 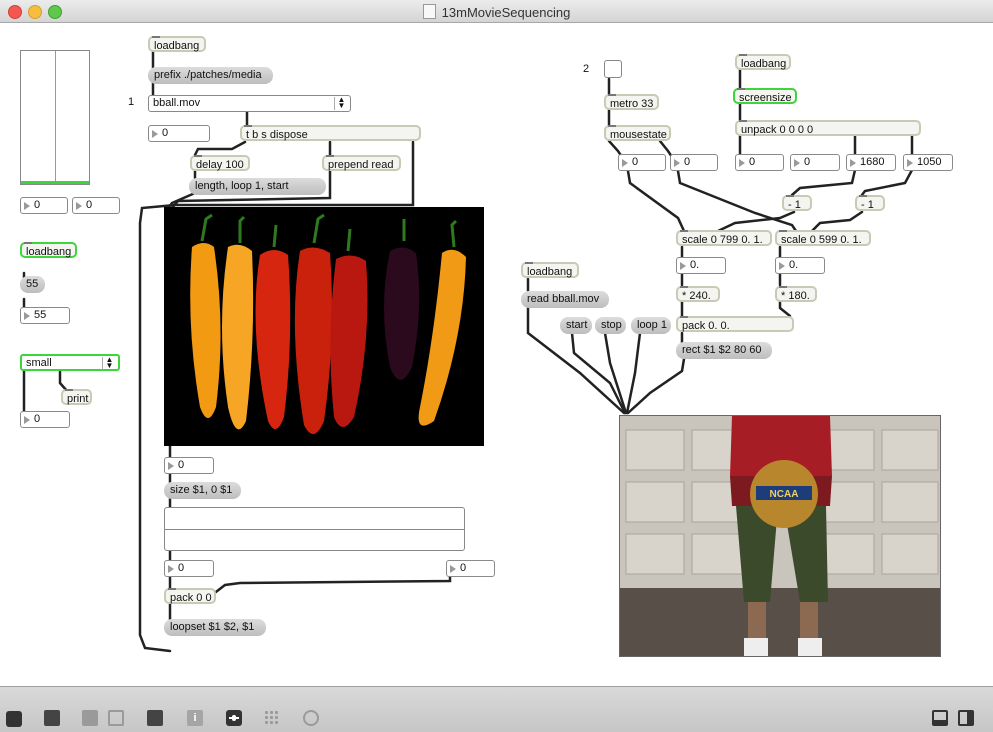 What do you see at coordinates (698, 294) in the screenshot?
I see `multiply-object-x: * 240.` at bounding box center [698, 294].